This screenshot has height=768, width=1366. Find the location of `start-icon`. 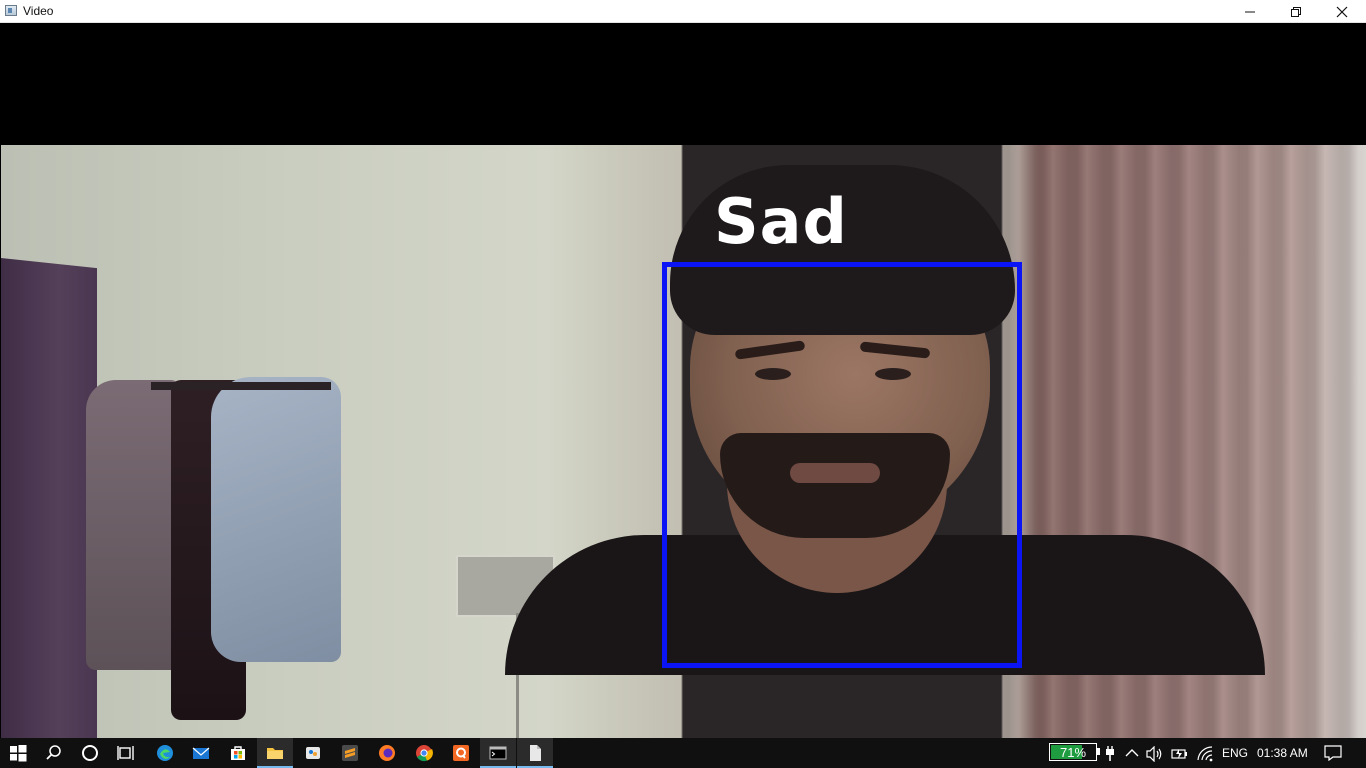

start-icon is located at coordinates (18, 753).